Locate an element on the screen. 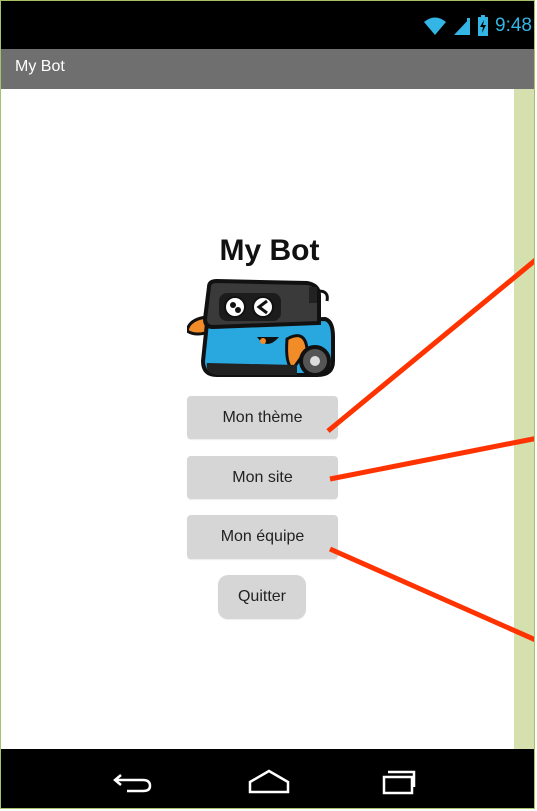 This screenshot has width=537, height=811. app-title-bar-text: My Bot is located at coordinates (40, 66).